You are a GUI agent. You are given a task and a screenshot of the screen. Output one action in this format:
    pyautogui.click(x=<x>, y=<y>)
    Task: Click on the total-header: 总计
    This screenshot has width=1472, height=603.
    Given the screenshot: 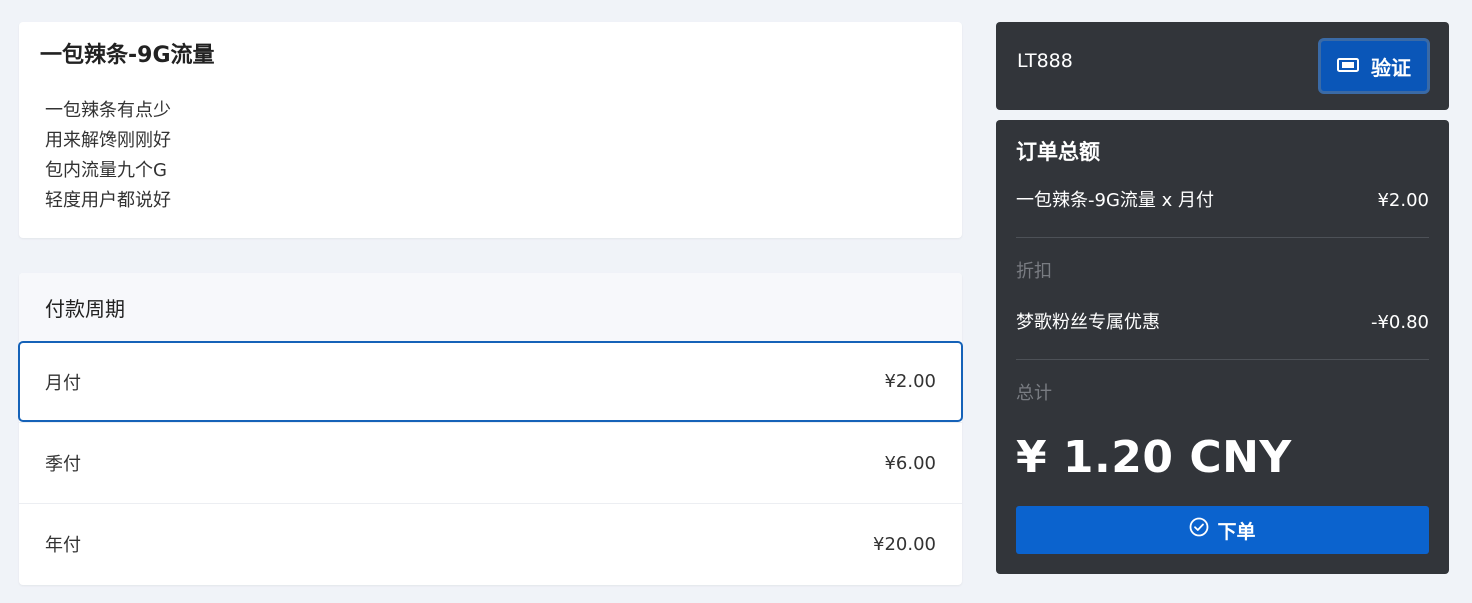 What is the action you would take?
    pyautogui.click(x=1034, y=393)
    